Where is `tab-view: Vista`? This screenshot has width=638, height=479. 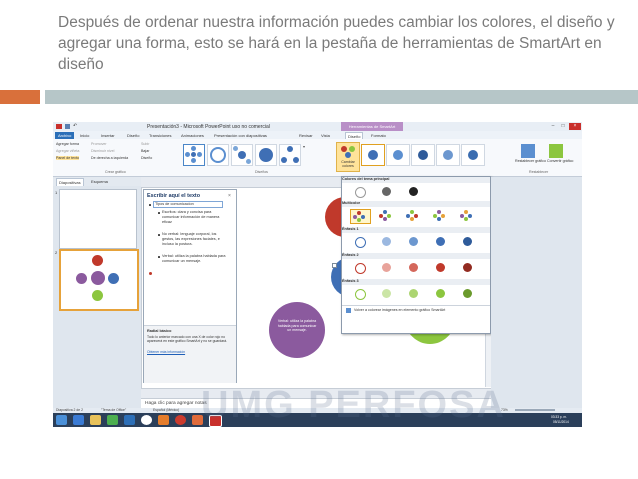
tab-view: Vista is located at coordinates (325, 135).